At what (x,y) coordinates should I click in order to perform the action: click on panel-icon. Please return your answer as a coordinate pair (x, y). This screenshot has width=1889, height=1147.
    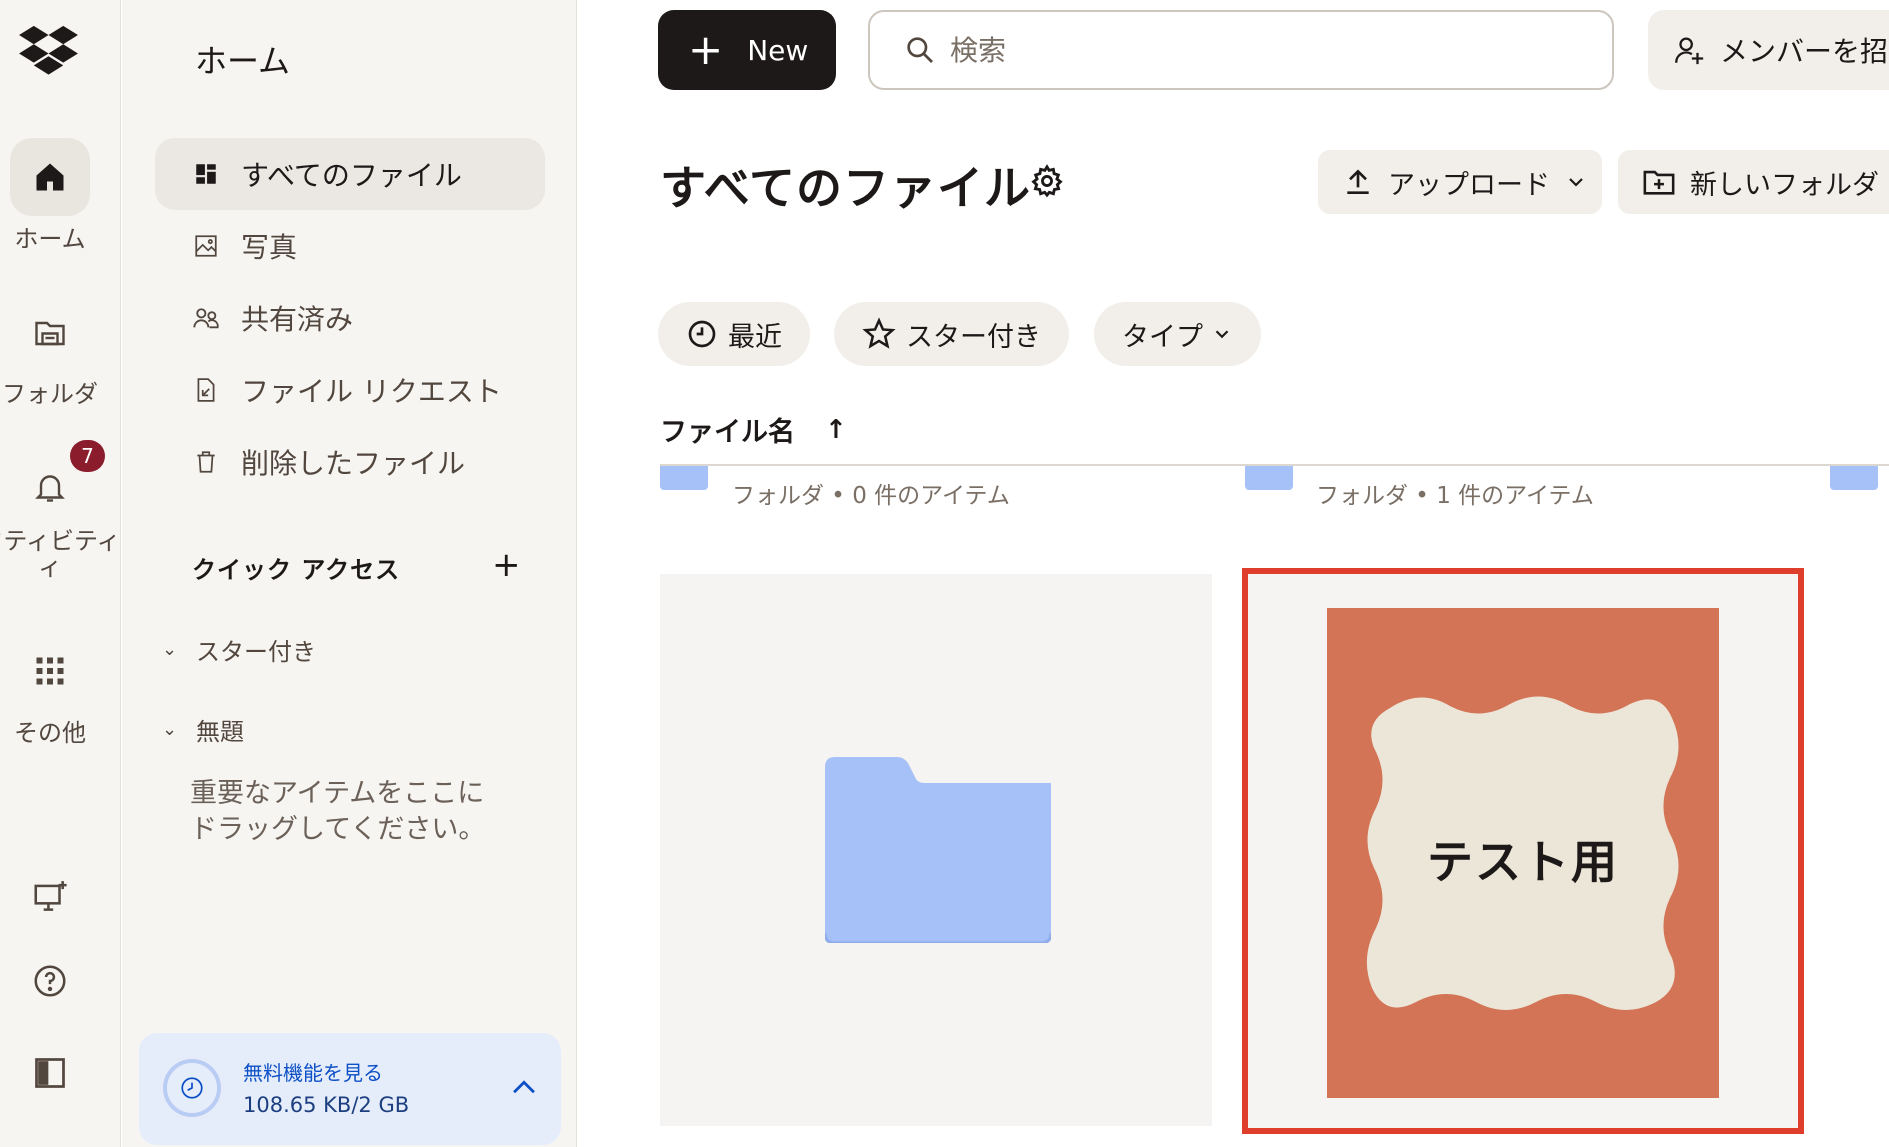
    Looking at the image, I should click on (50, 1073).